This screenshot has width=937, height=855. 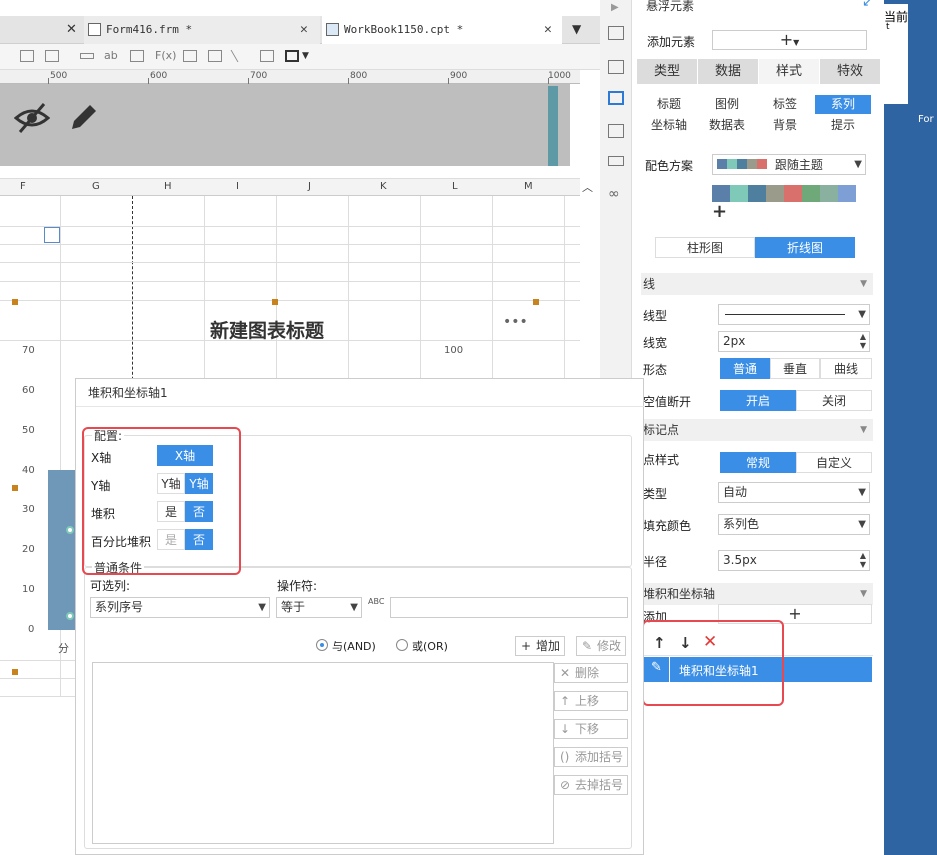 I want to click on operator-select: 等于 ▼, so click(x=319, y=607).